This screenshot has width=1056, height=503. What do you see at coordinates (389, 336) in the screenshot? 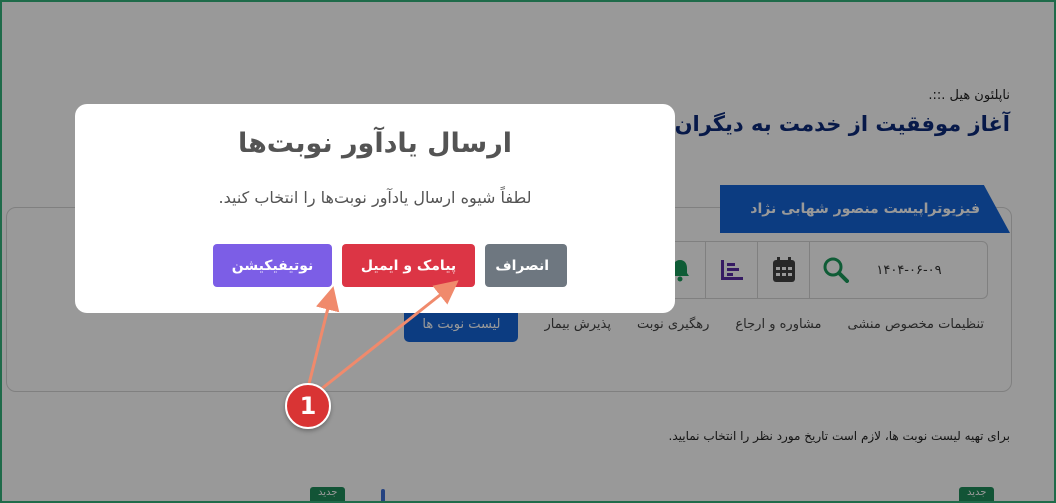
I see `arrow-to-notification` at bounding box center [389, 336].